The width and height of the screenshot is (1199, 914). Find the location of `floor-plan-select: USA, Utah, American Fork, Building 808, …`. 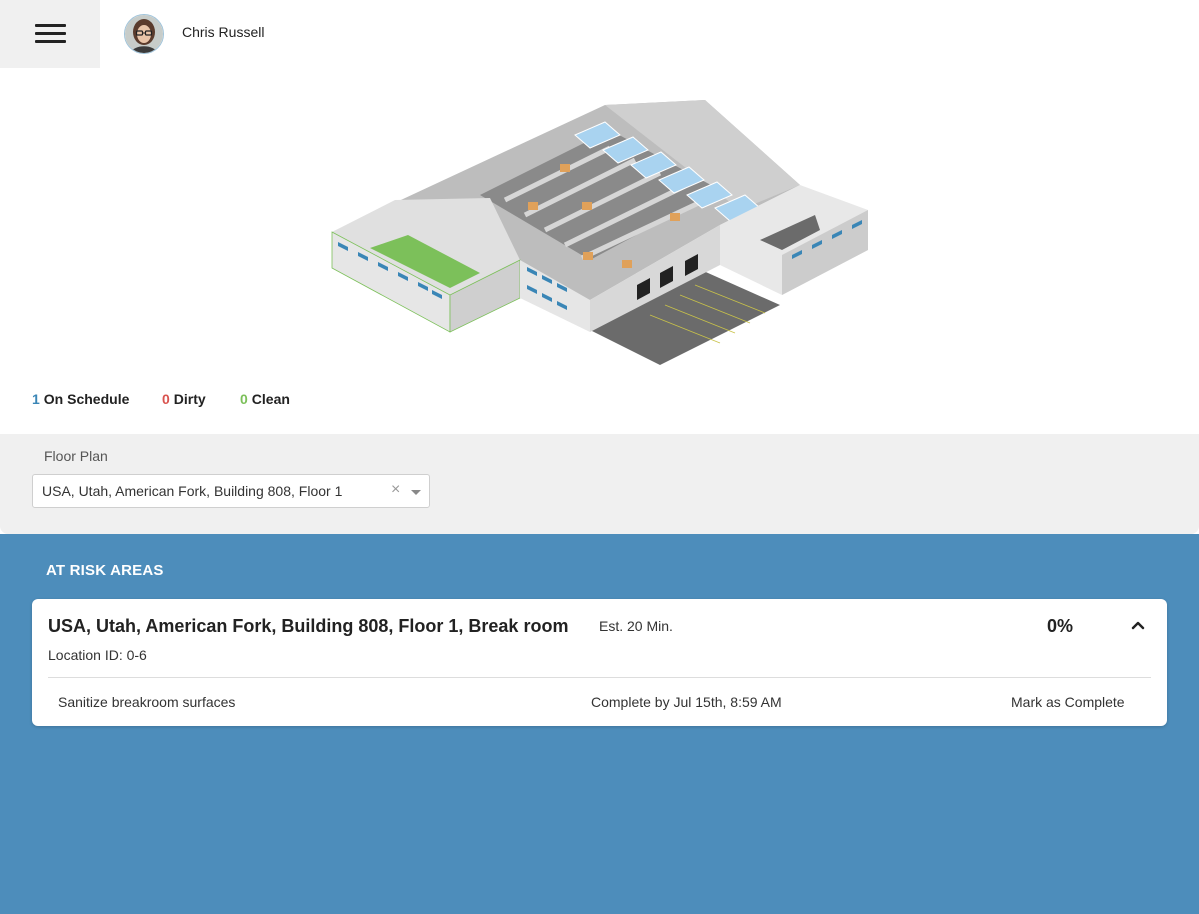

floor-plan-select: USA, Utah, American Fork, Building 808, … is located at coordinates (231, 491).